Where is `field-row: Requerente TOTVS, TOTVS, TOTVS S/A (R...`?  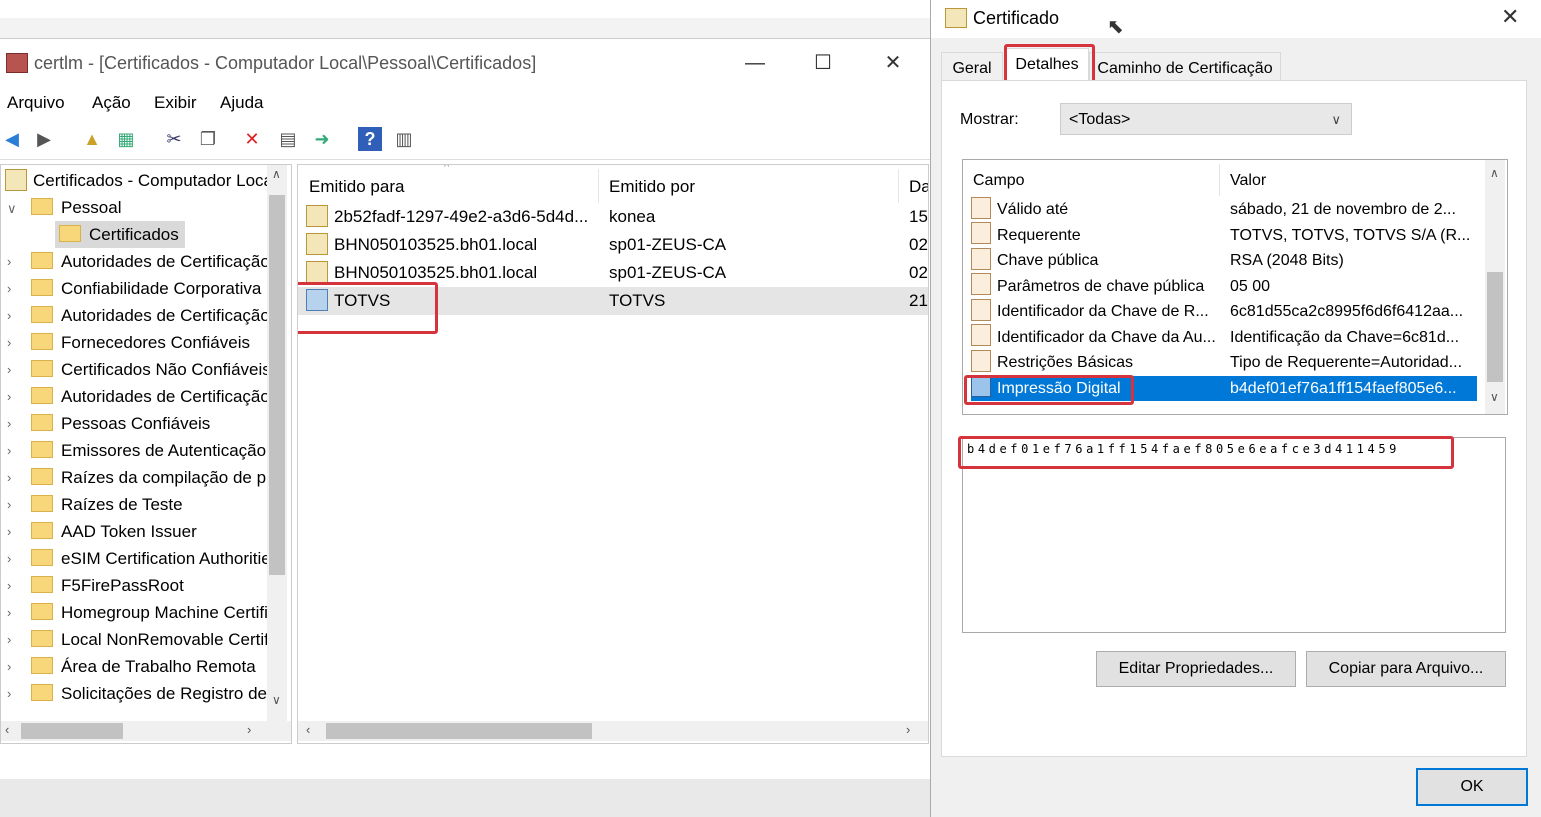 field-row: Requerente TOTVS, TOTVS, TOTVS S/A (R... is located at coordinates (1224, 235).